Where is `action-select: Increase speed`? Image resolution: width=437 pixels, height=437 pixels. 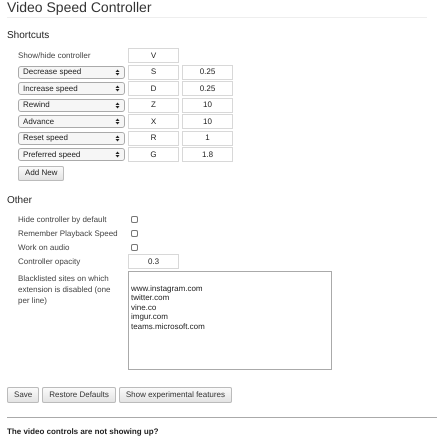 action-select: Increase speed is located at coordinates (71, 88).